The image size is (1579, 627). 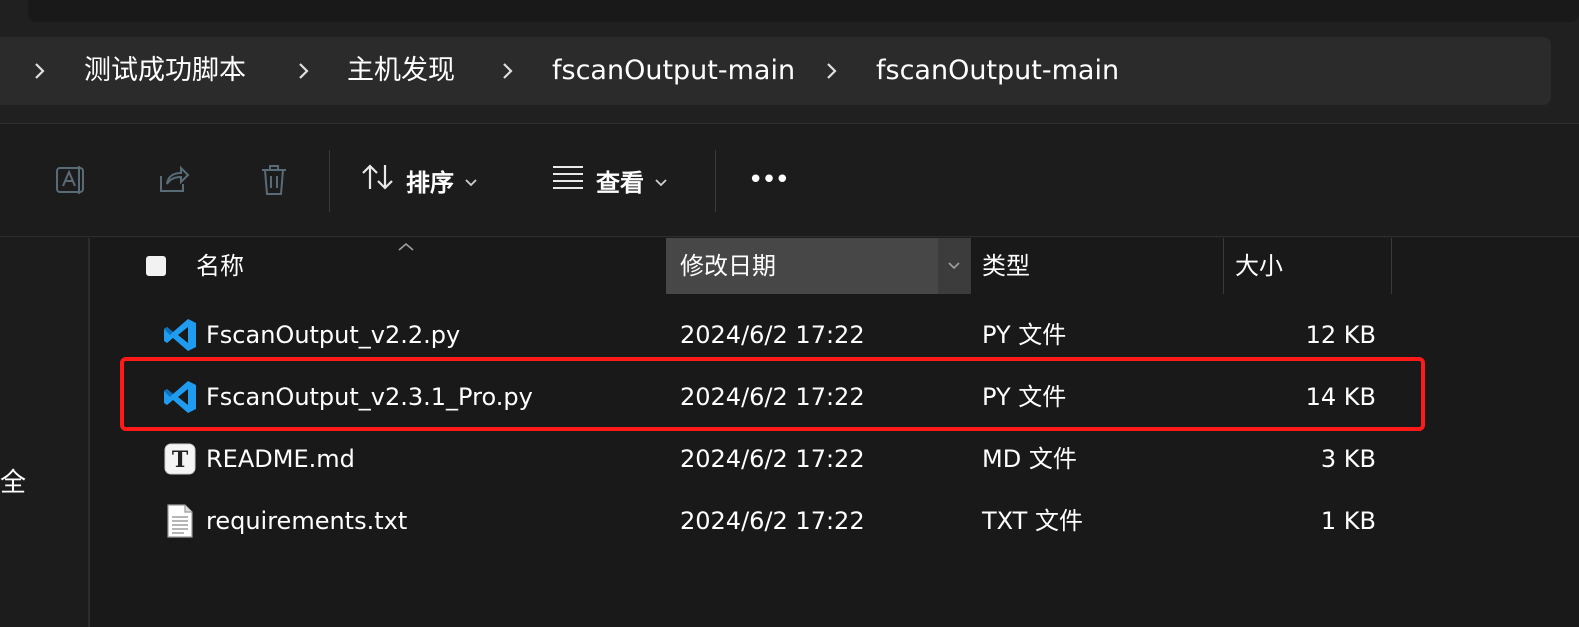 I want to click on view-label: 查看, so click(x=620, y=182).